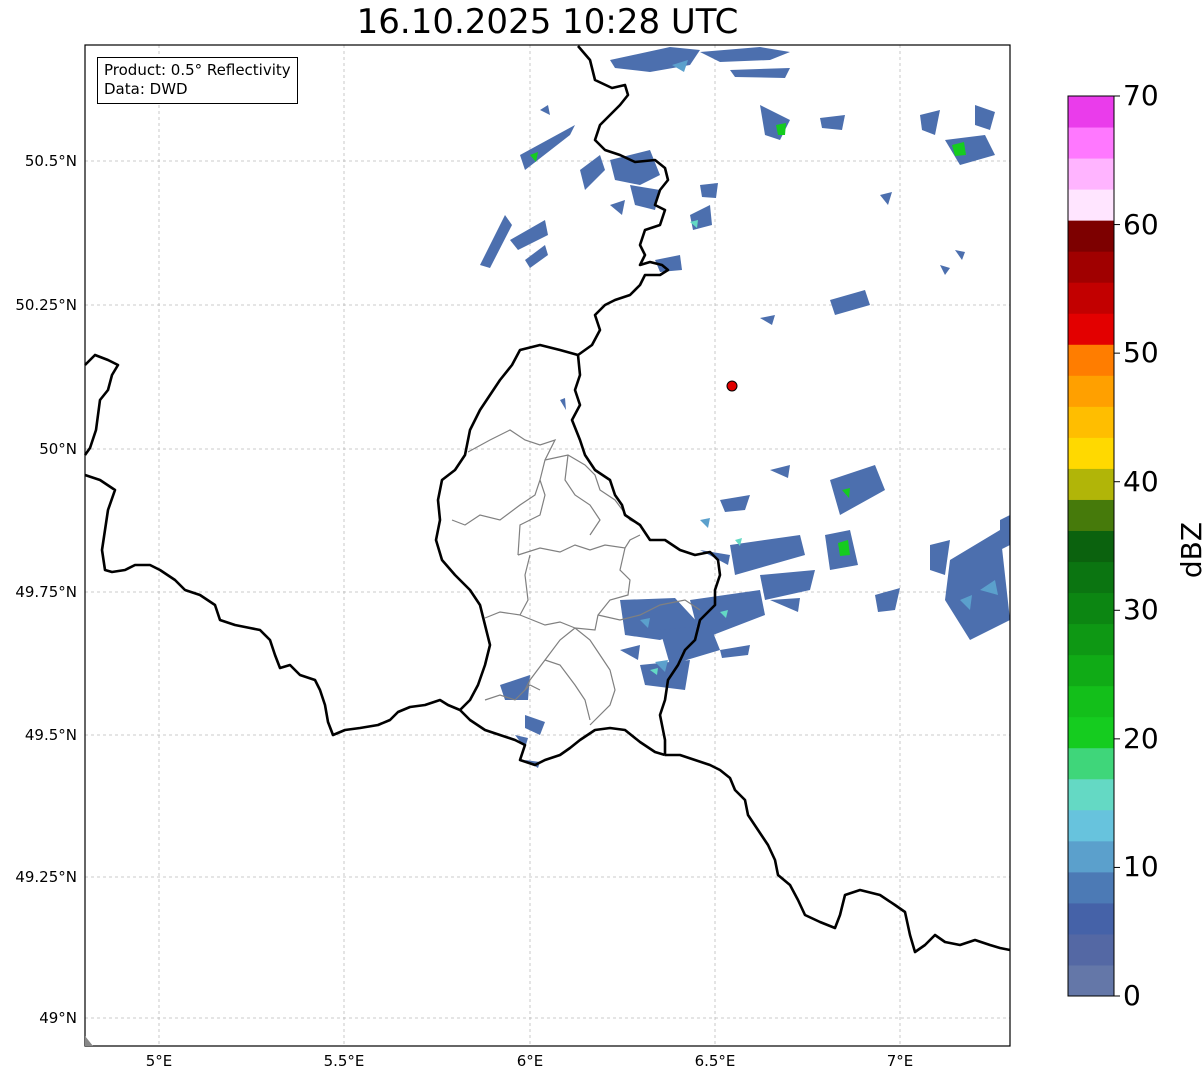 The width and height of the screenshot is (1202, 1081). What do you see at coordinates (344, 1061) in the screenshot?
I see `lon-label-5.5: 5.5°E` at bounding box center [344, 1061].